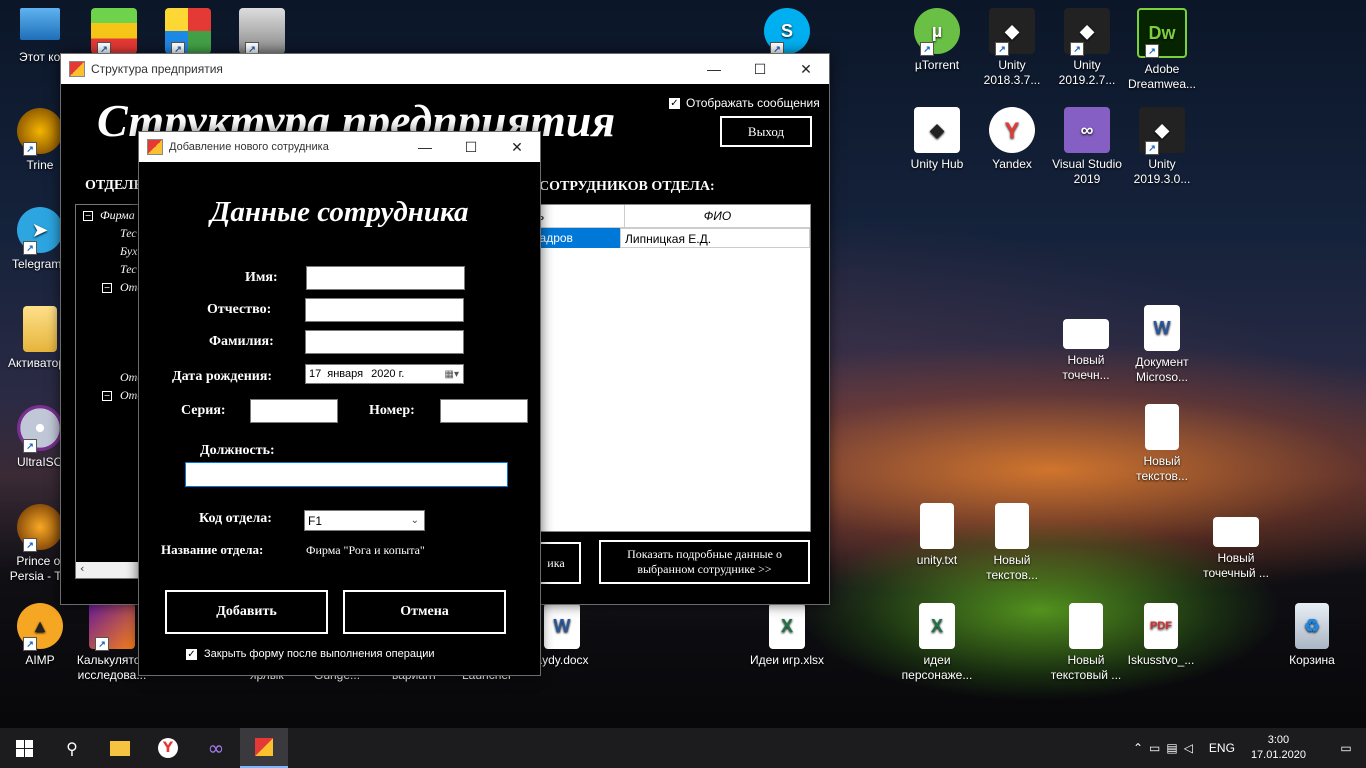  I want to click on exit-button: Выход, so click(766, 131).